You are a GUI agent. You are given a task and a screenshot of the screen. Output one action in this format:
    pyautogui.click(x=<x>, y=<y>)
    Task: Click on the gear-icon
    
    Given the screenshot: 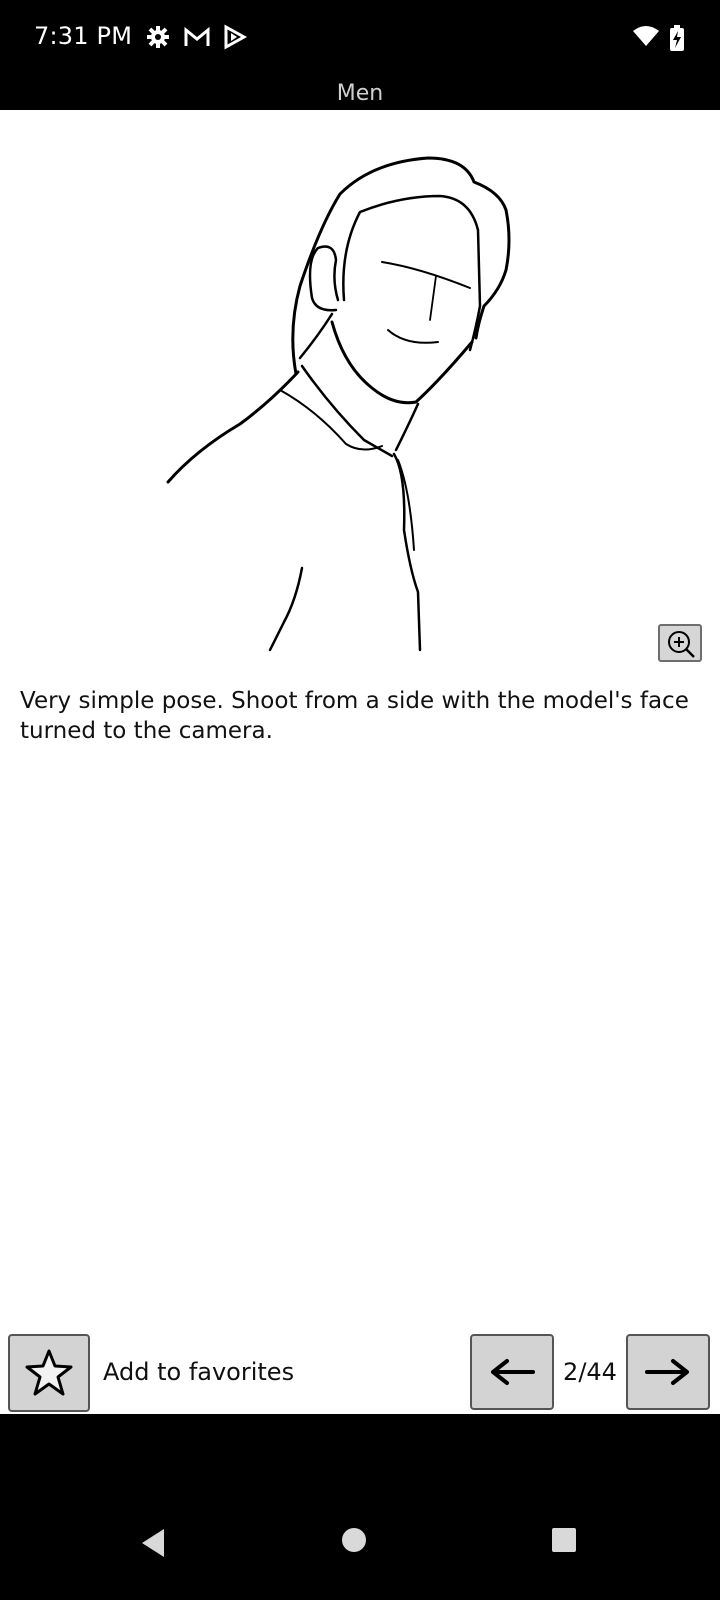 What is the action you would take?
    pyautogui.click(x=159, y=38)
    